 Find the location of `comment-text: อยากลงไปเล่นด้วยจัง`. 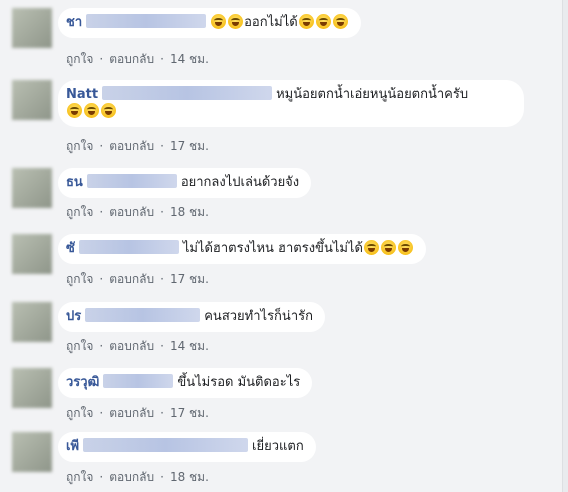

comment-text: อยากลงไปเล่นด้วยจัง is located at coordinates (240, 182).